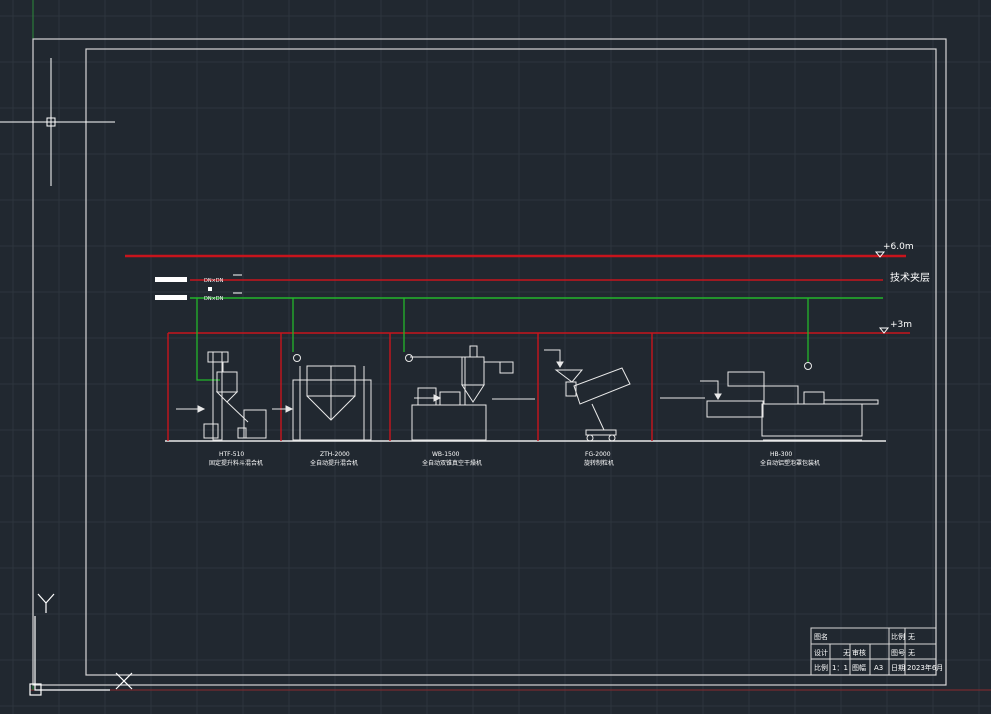 This screenshot has width=991, height=714. Describe the element at coordinates (911, 653) in the screenshot. I see `title-block-number-value: 无` at that location.